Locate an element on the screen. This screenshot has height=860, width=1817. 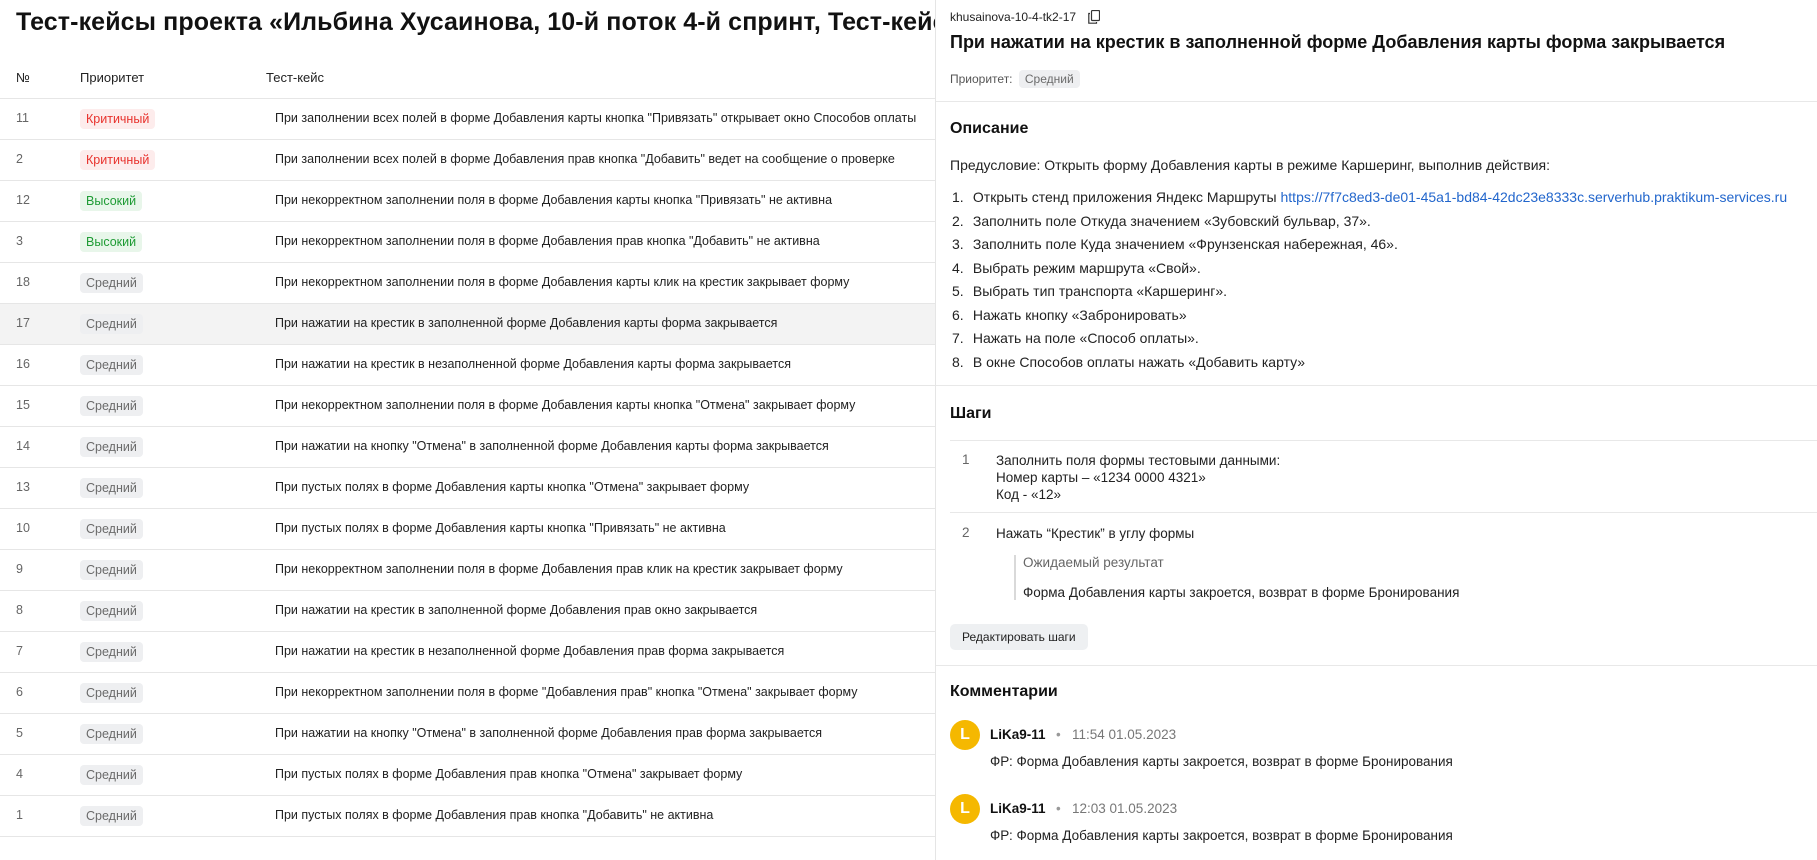
step-line: Заполнить поля формы тестовыми данными: is located at coordinates (1138, 460).